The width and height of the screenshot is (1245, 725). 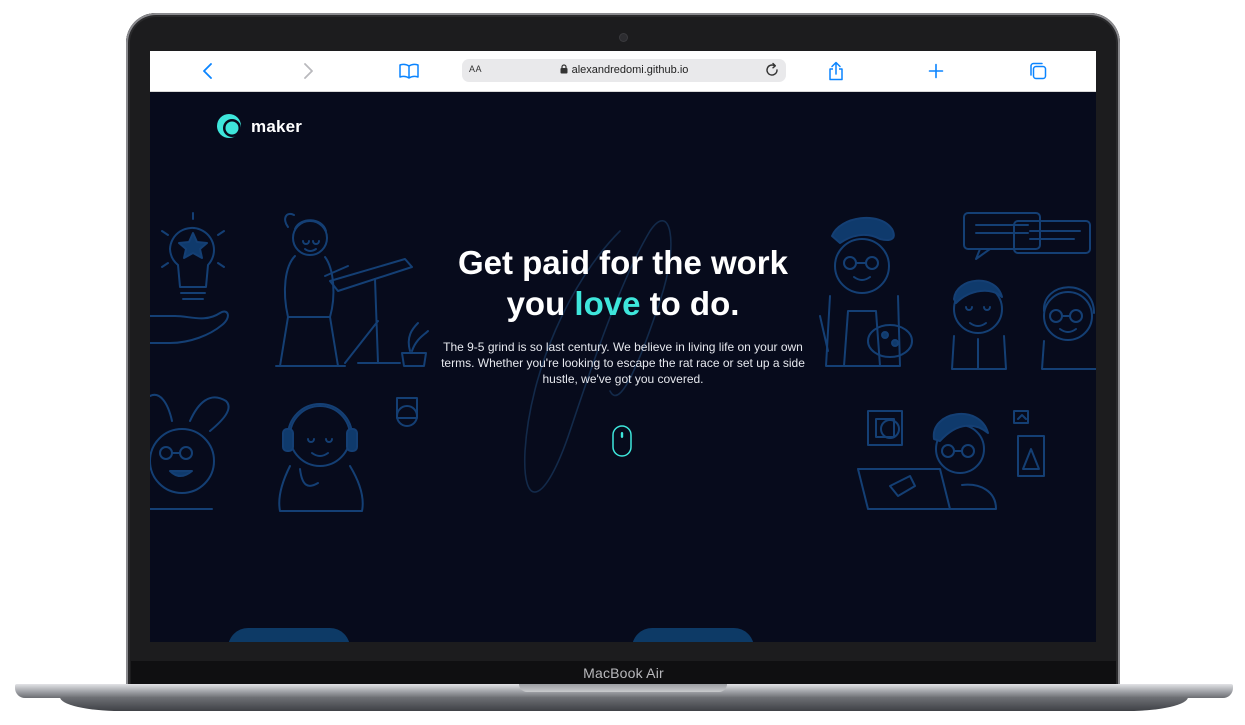 What do you see at coordinates (1023, 291) in the screenshot?
I see `chat-people-illustration` at bounding box center [1023, 291].